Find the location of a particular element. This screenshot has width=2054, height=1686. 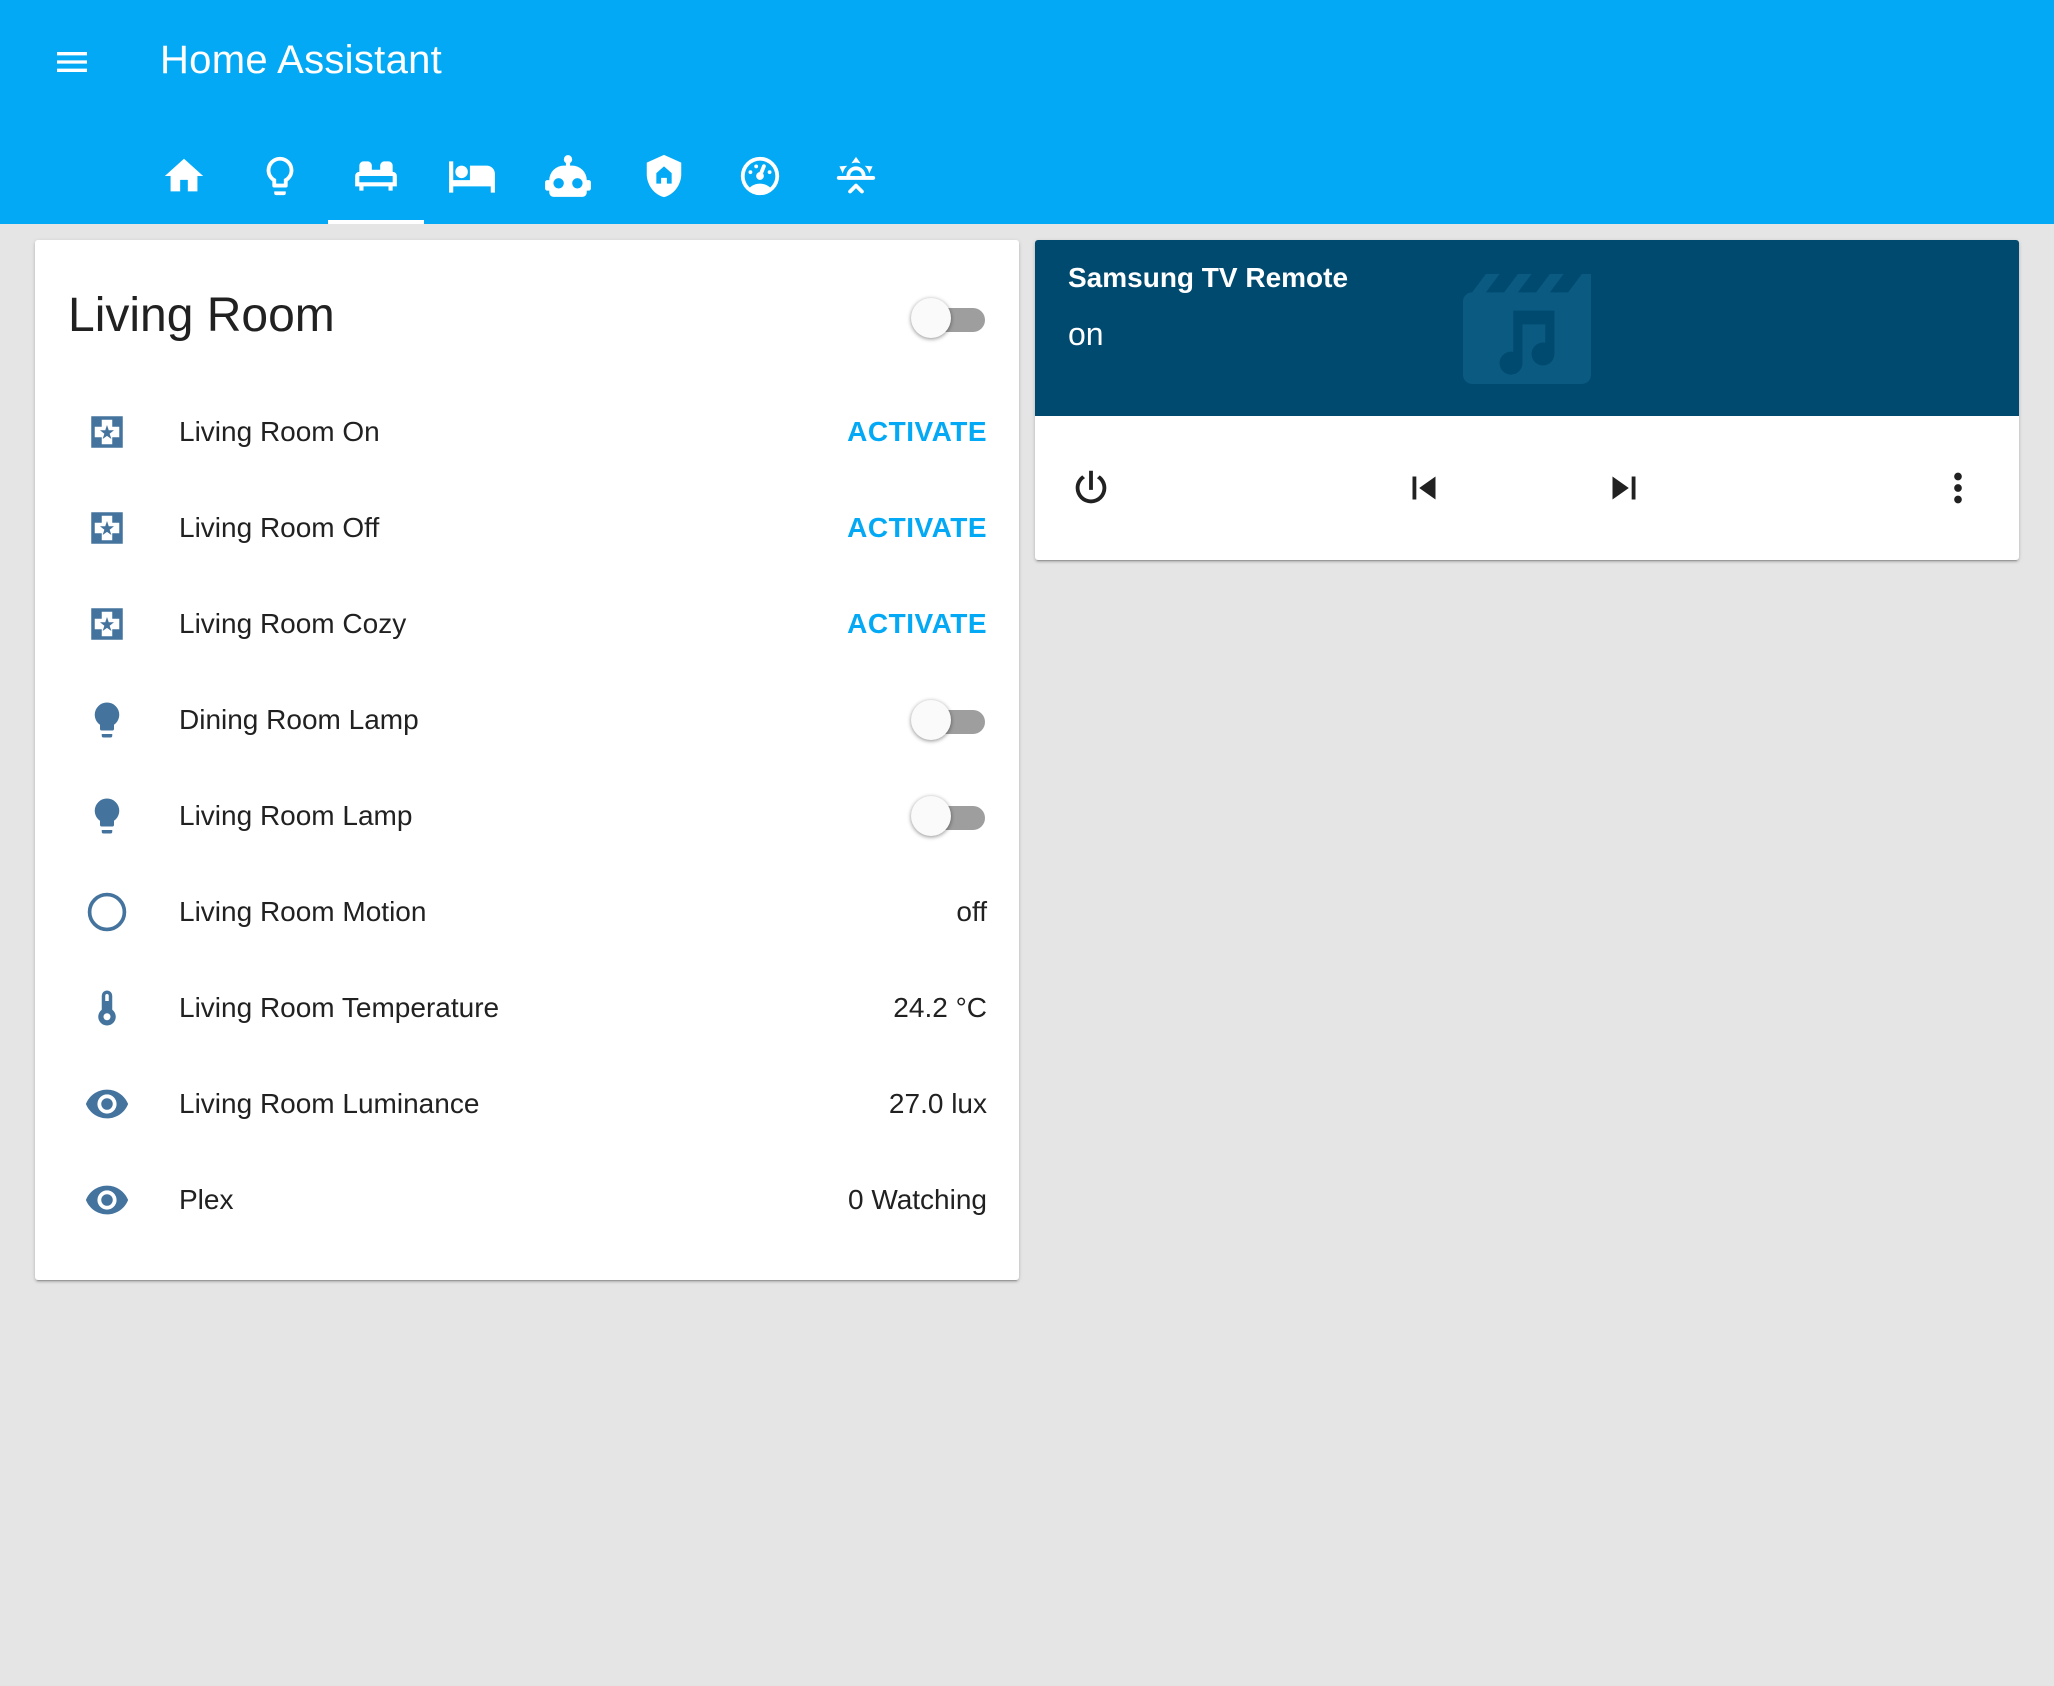

entity-name: Living Room Off is located at coordinates (279, 527).